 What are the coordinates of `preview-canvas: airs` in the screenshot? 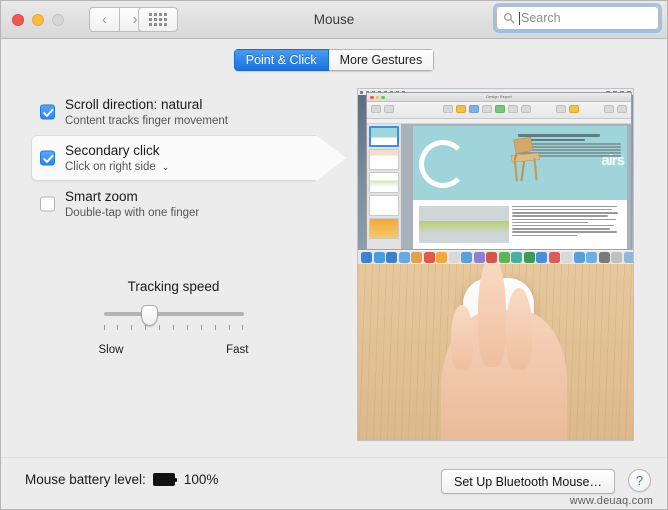 It's located at (516, 186).